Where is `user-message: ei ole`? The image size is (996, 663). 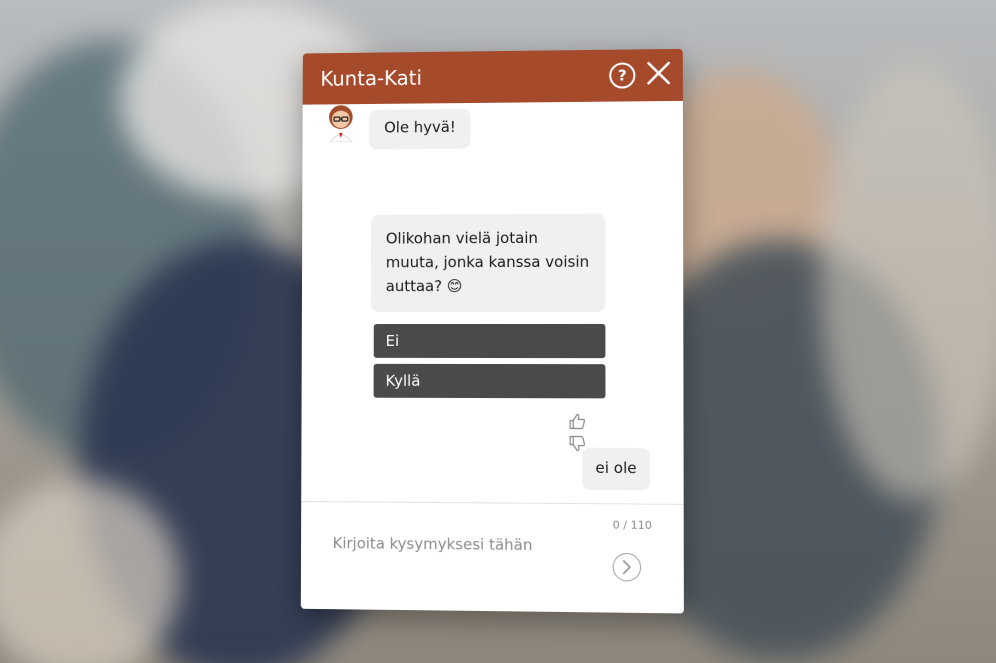 user-message: ei ole is located at coordinates (616, 469).